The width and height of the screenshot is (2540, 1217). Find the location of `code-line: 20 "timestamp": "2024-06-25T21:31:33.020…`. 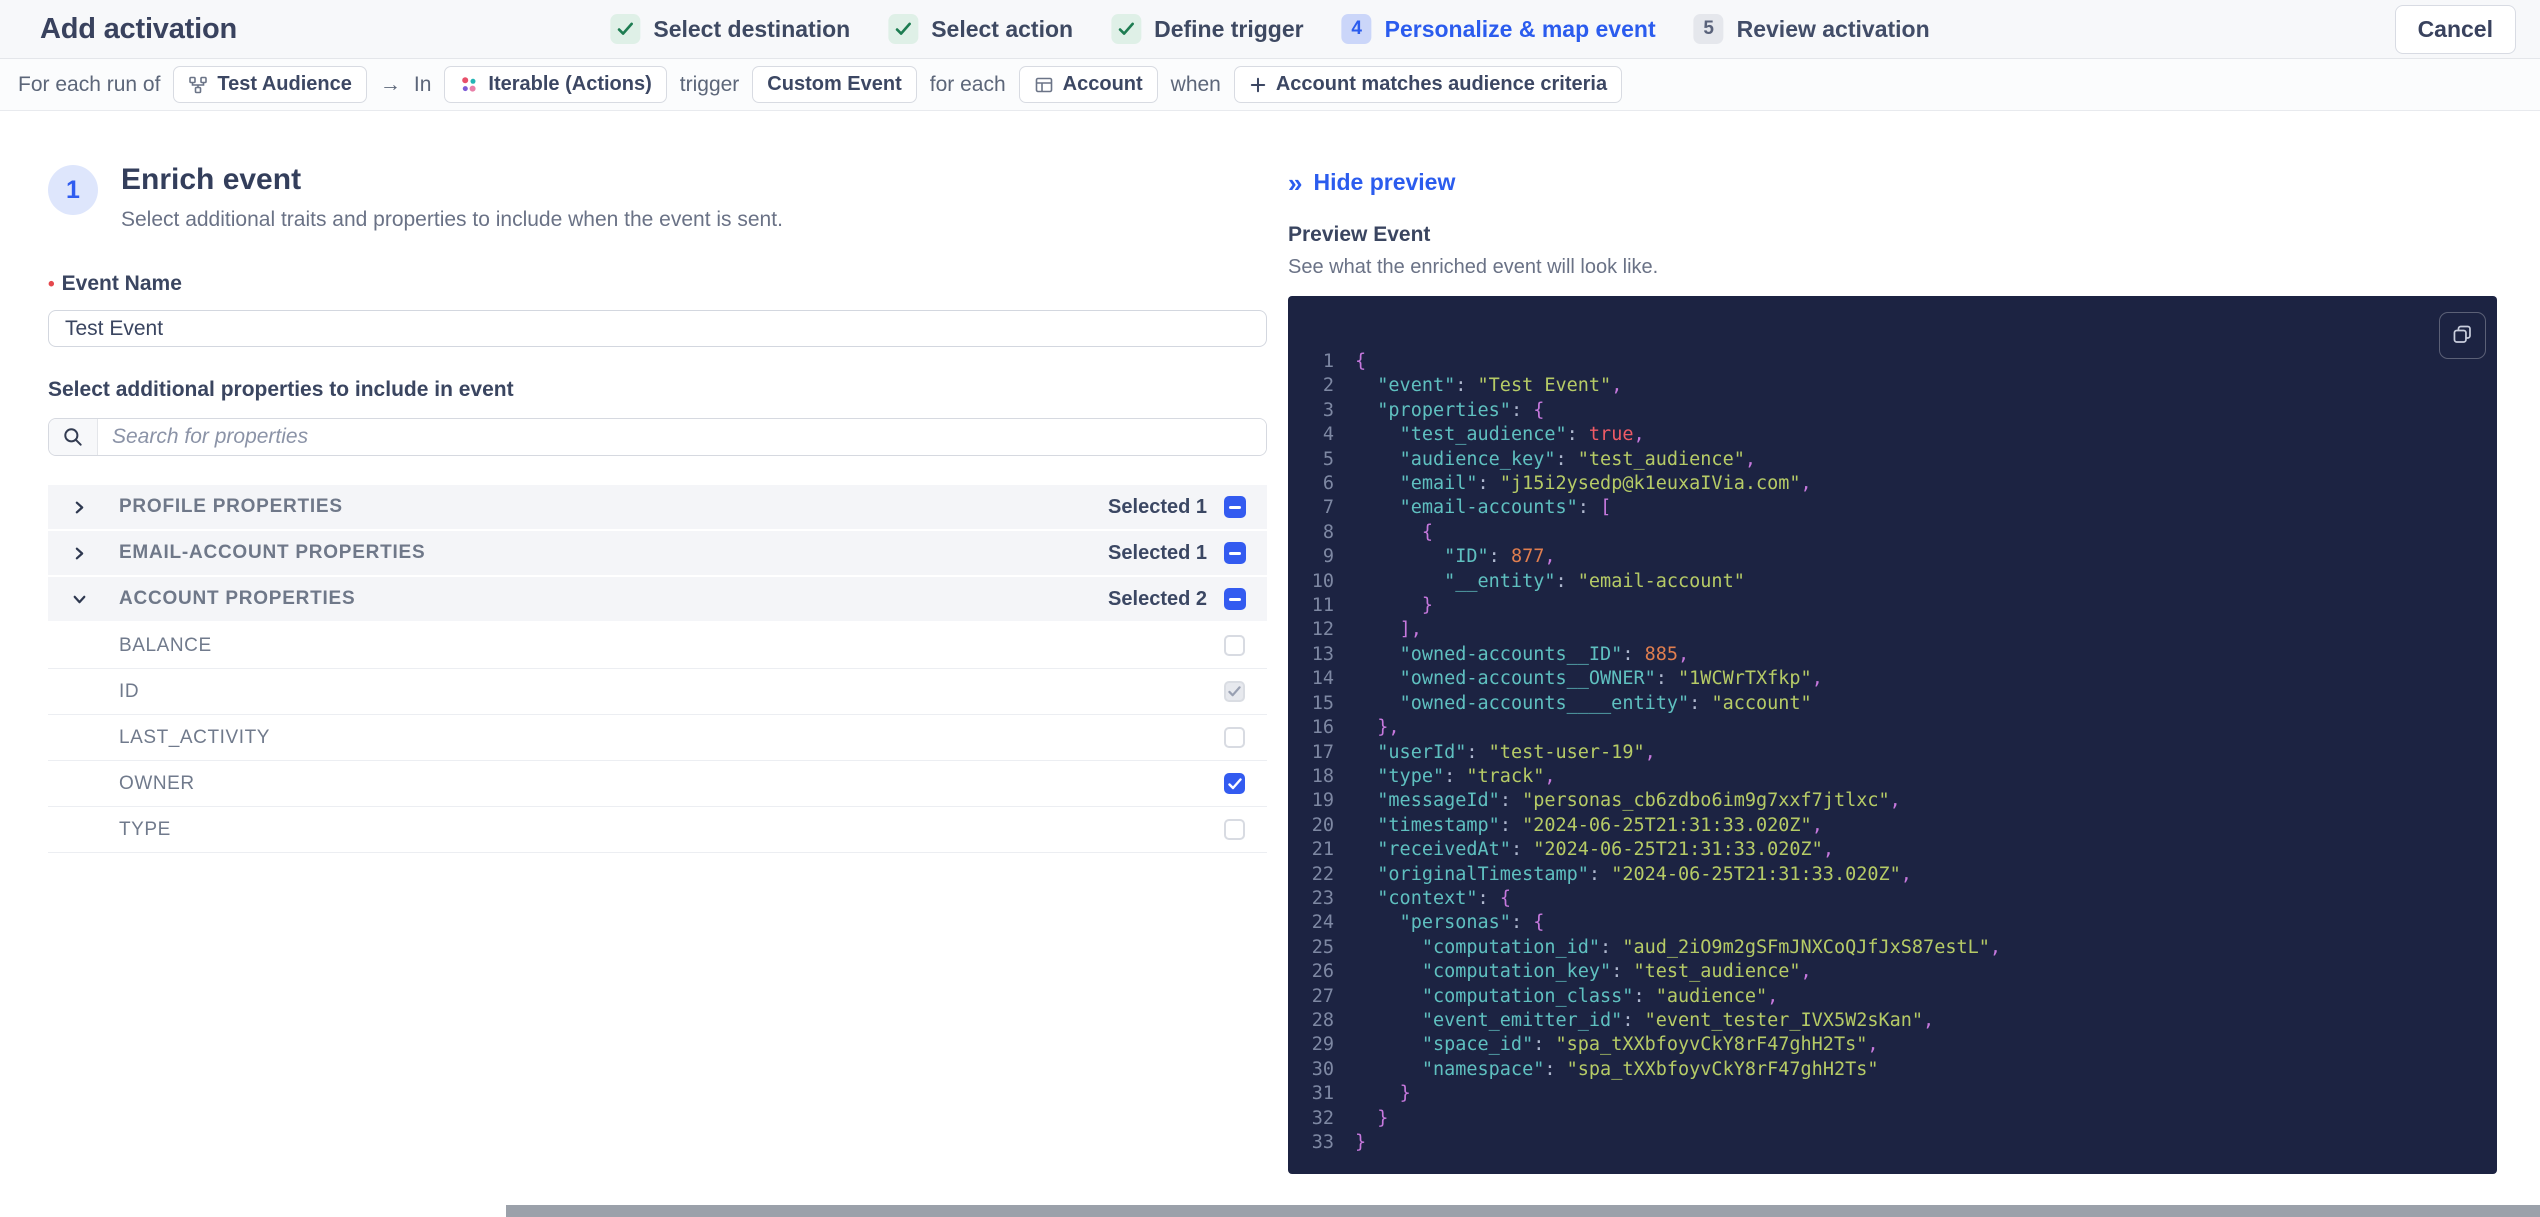

code-line: 20 "timestamp": "2024-06-25T21:31:33.020… is located at coordinates (1892, 826).